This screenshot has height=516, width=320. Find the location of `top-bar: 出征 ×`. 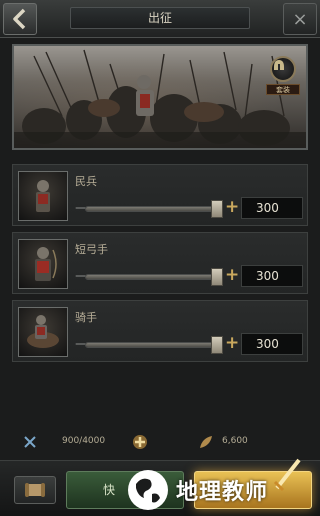

top-bar: 出征 × is located at coordinates (160, 19).